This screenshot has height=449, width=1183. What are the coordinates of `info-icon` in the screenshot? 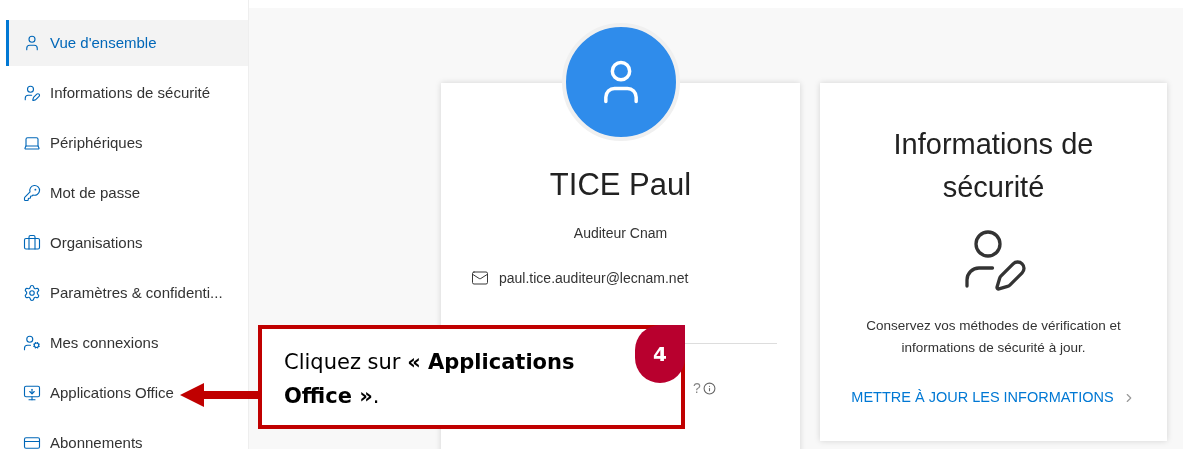 It's located at (709, 388).